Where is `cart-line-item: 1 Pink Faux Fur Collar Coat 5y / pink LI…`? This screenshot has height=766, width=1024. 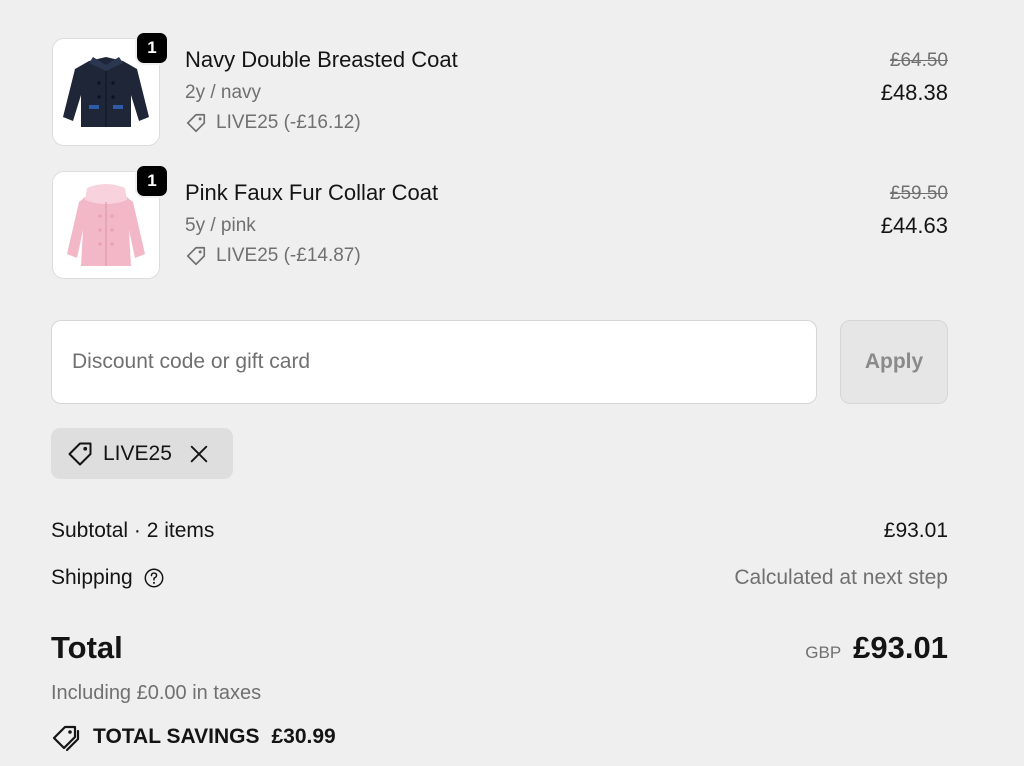
cart-line-item: 1 Pink Faux Fur Collar Coat 5y / pink LI… is located at coordinates (500, 222).